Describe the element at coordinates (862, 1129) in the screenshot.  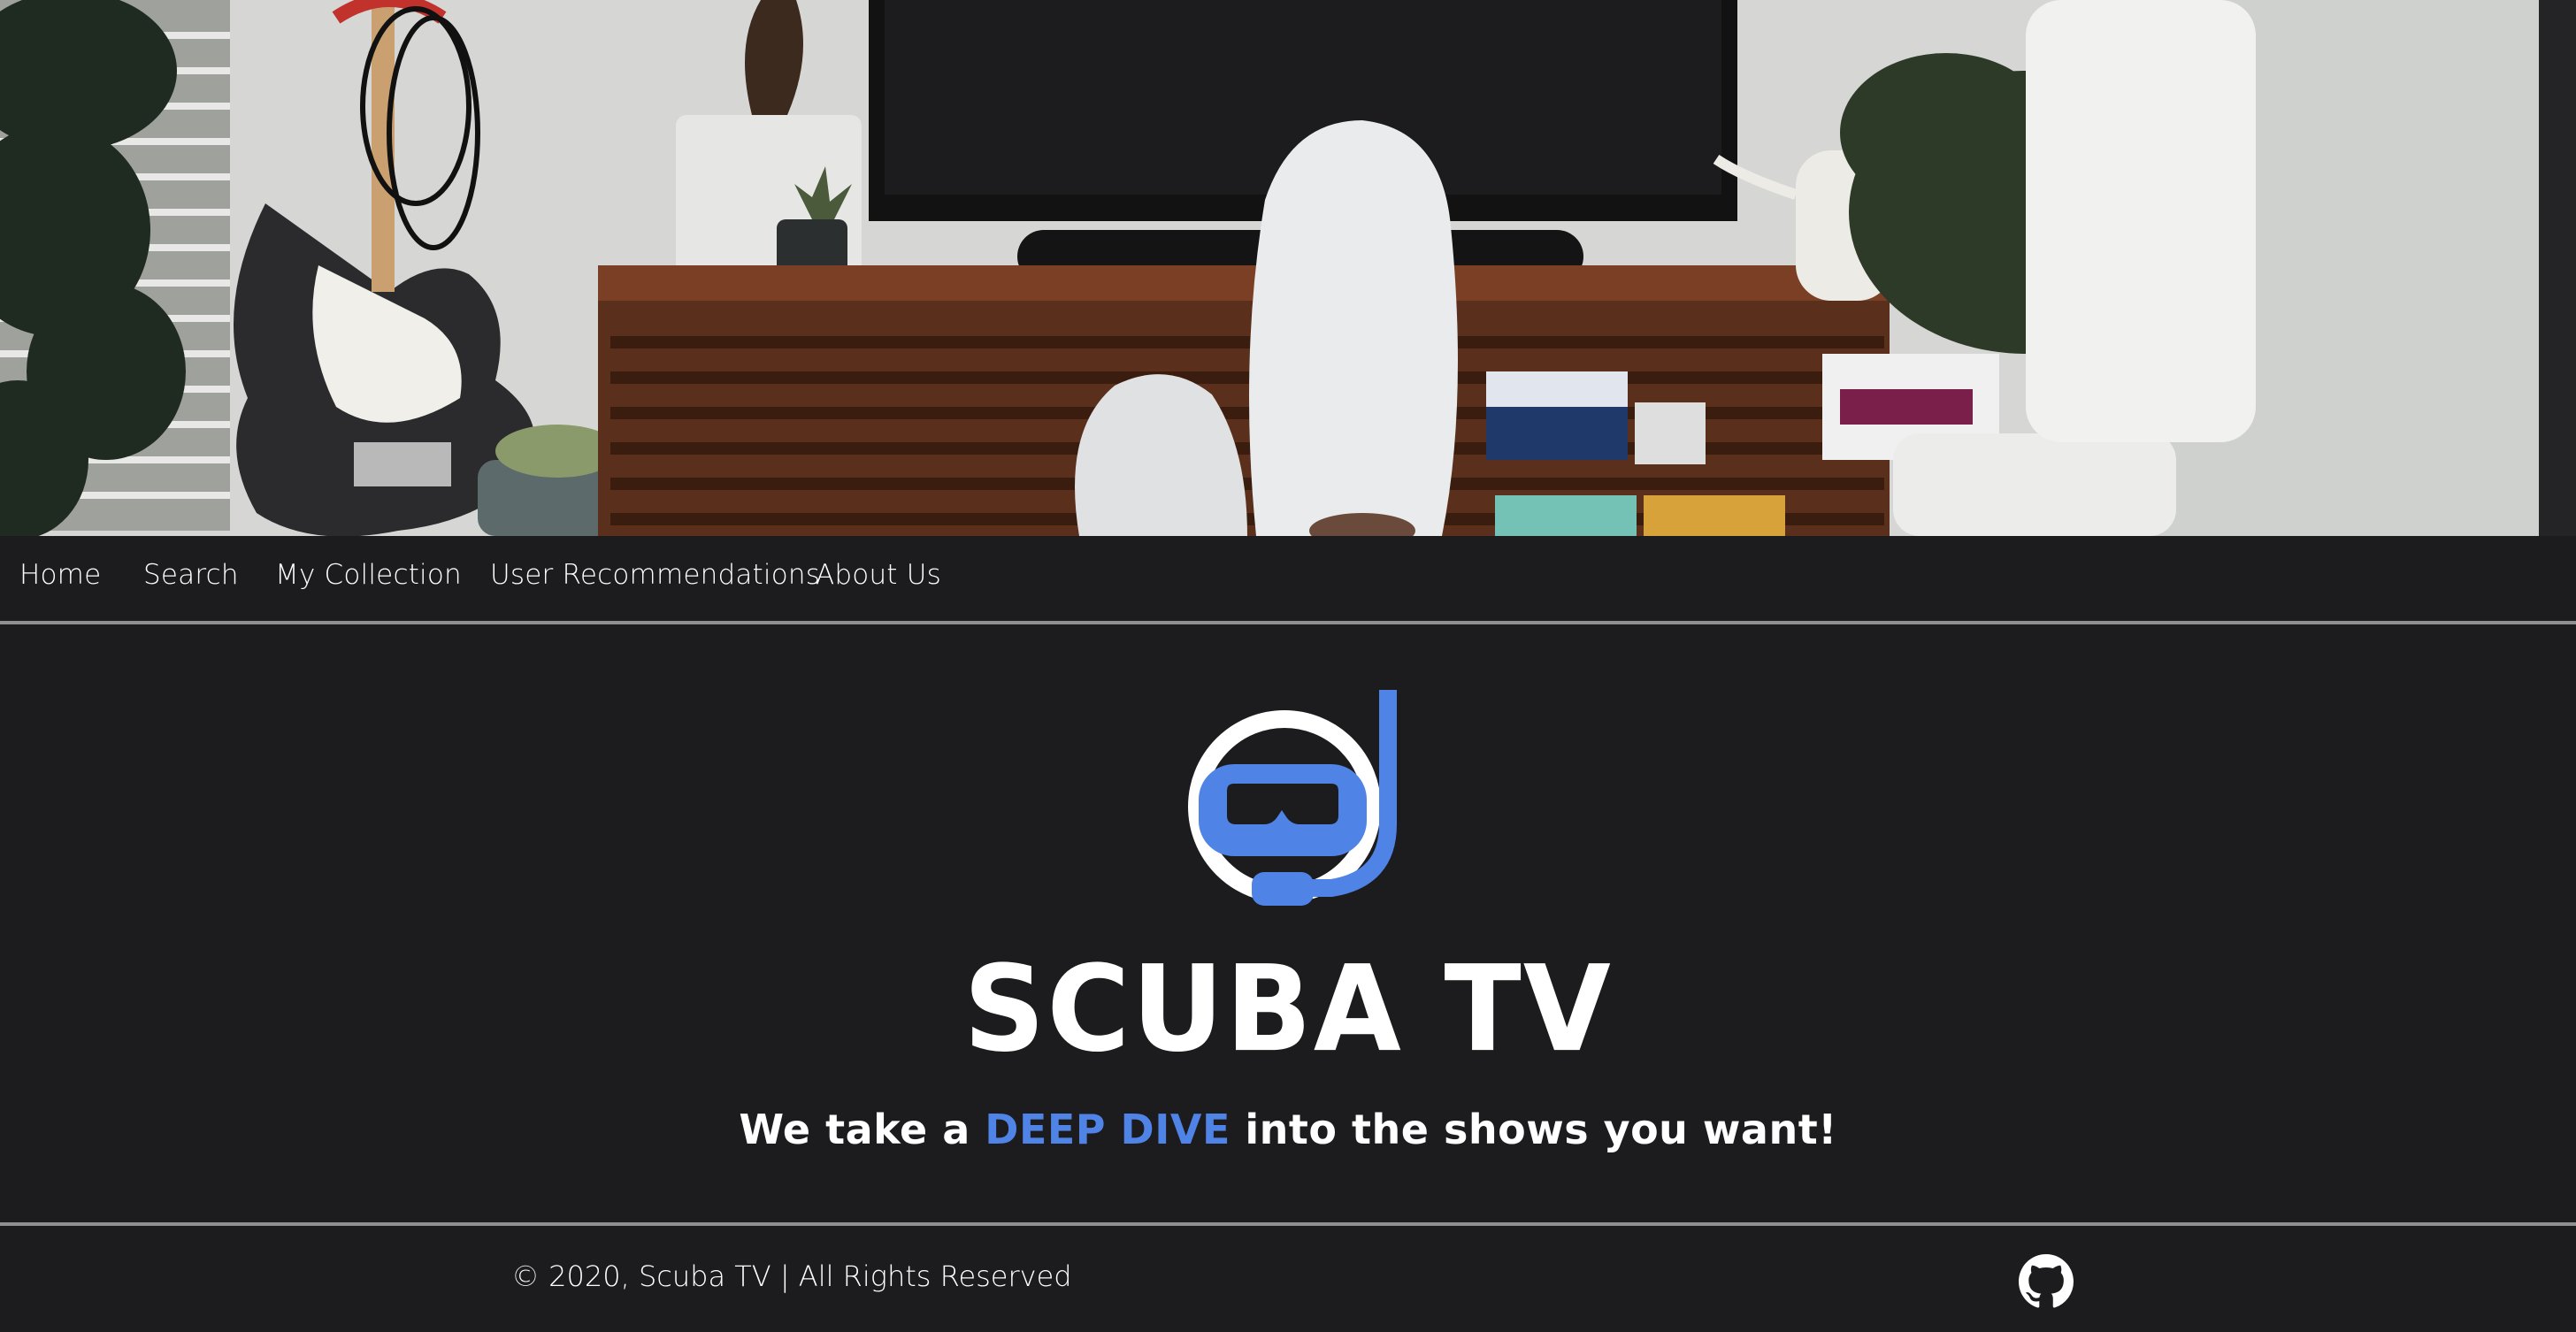
I see `tagline-start: We take a` at that location.